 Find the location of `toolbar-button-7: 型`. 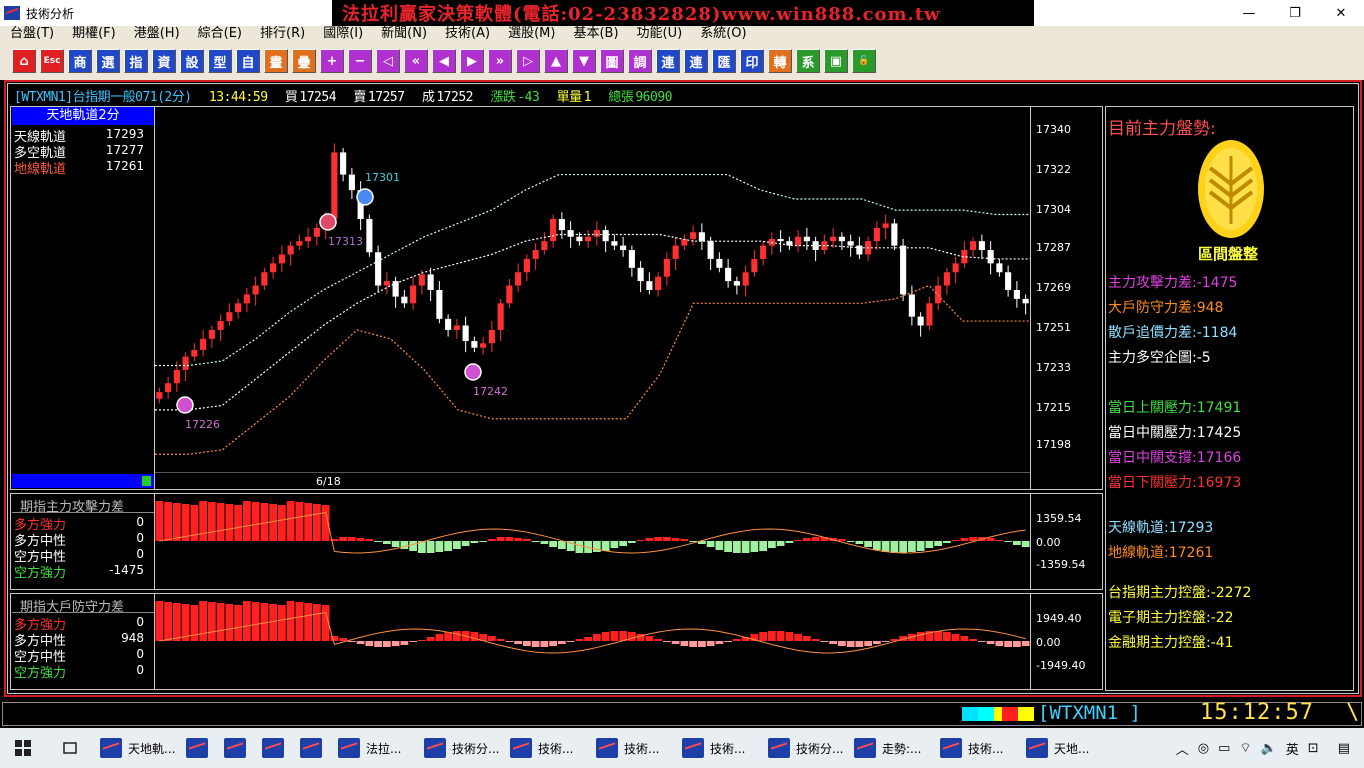

toolbar-button-7: 型 is located at coordinates (220, 61).